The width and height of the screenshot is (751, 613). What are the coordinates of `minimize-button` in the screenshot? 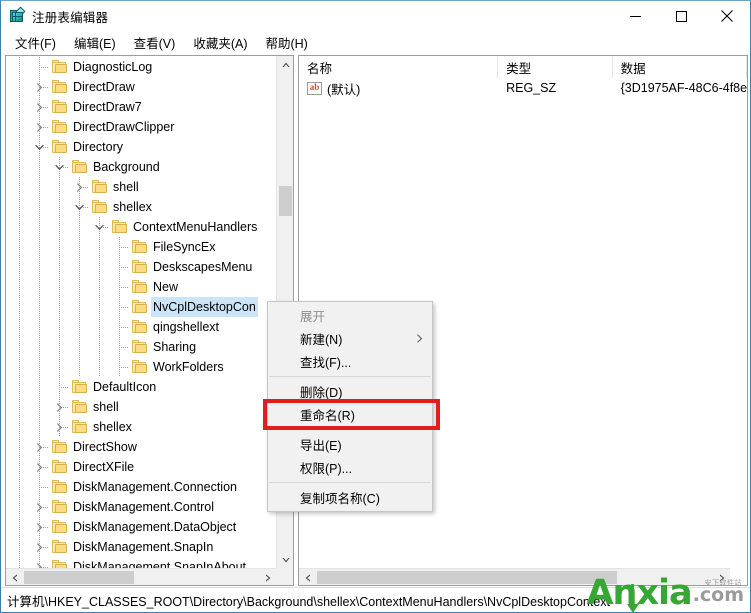 It's located at (635, 16).